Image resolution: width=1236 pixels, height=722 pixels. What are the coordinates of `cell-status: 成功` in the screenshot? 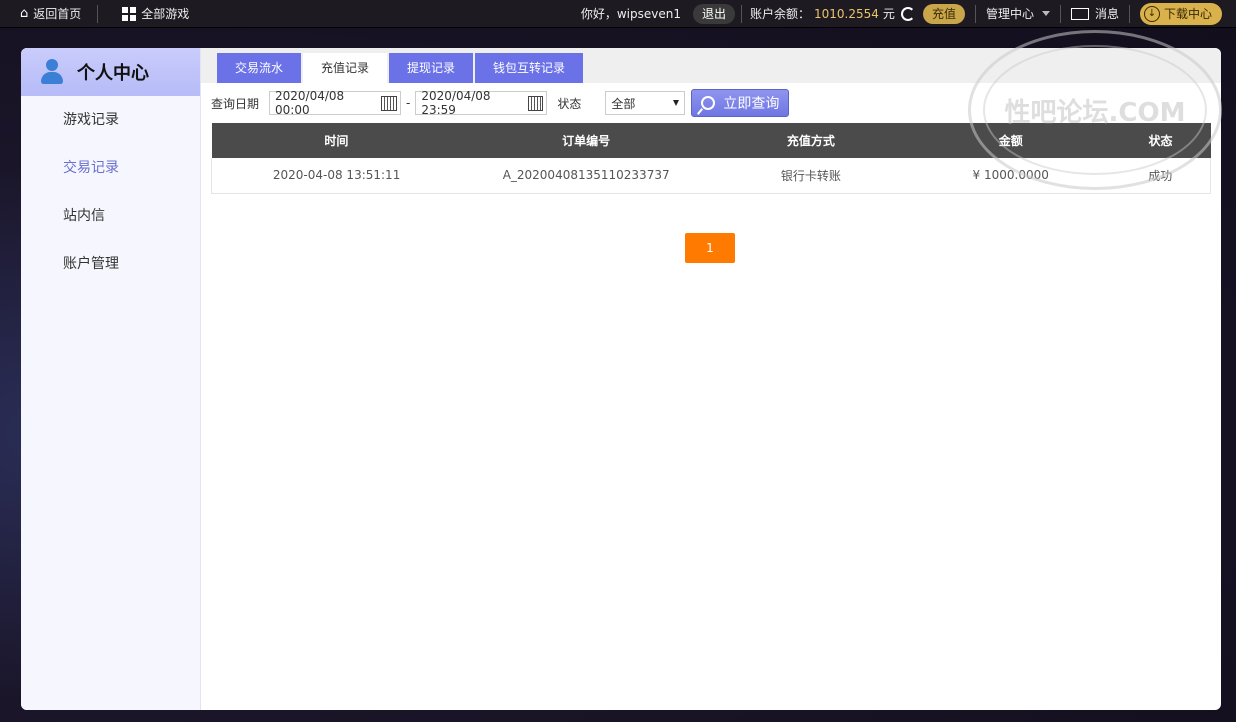 It's located at (1160, 176).